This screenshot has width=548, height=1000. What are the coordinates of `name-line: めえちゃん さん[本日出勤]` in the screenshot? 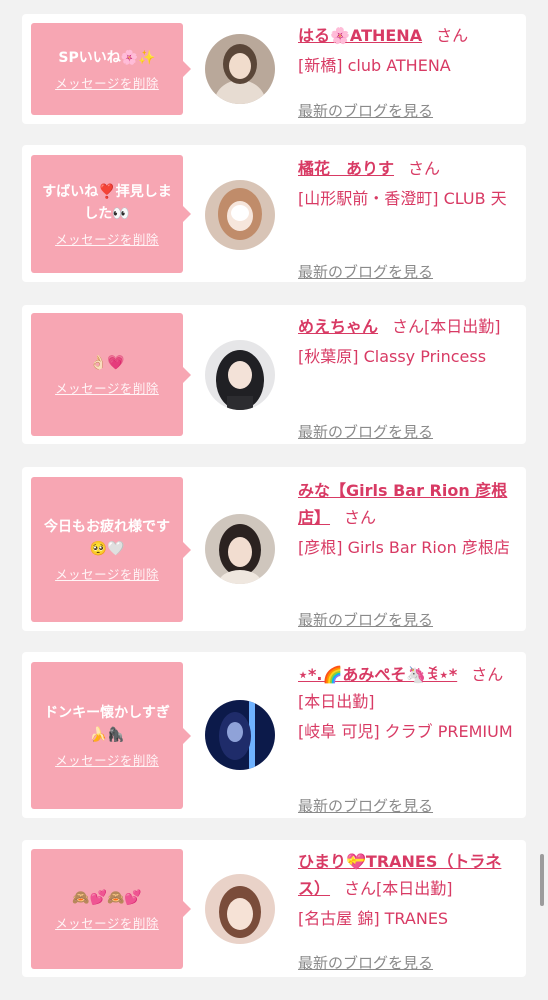 It's located at (406, 326).